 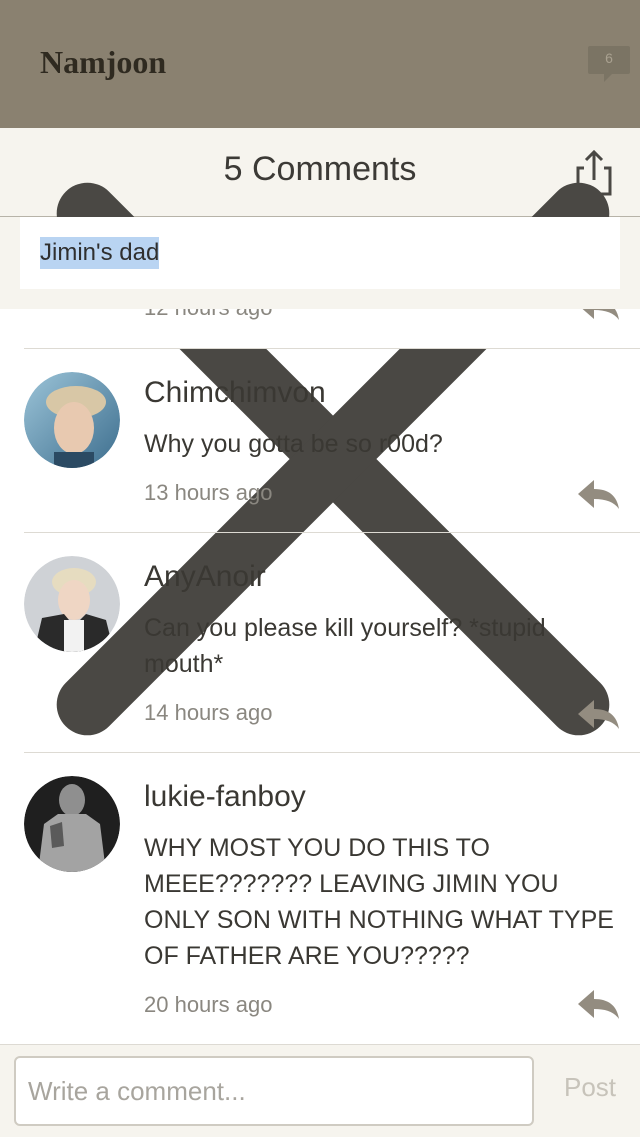 What do you see at coordinates (103, 62) in the screenshot?
I see `profile-name: Namjoon` at bounding box center [103, 62].